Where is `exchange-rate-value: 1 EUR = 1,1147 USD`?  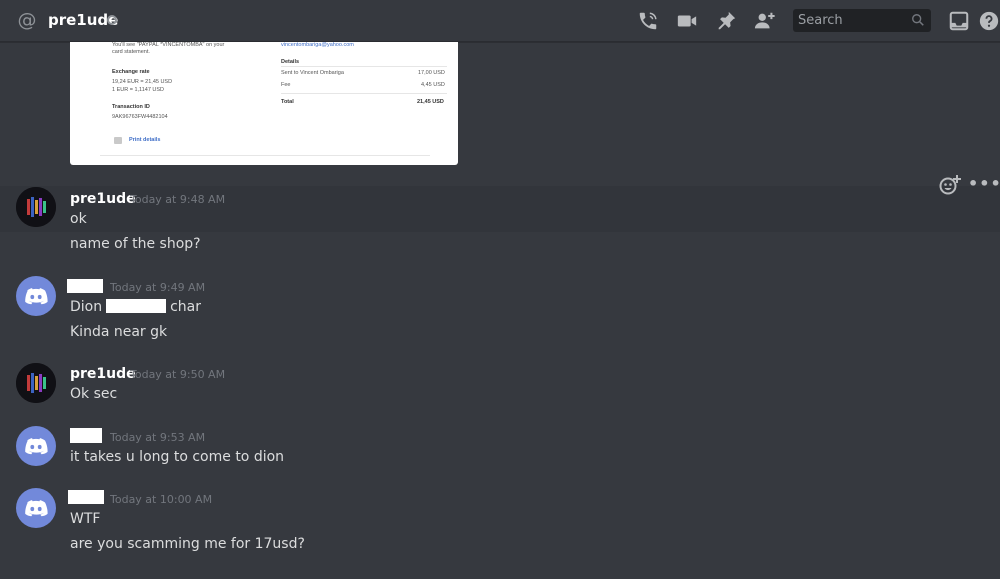 exchange-rate-value: 1 EUR = 1,1147 USD is located at coordinates (138, 90).